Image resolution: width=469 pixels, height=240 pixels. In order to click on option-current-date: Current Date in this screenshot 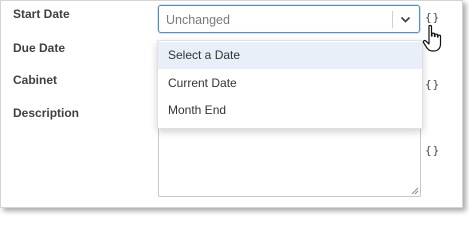, I will do `click(290, 83)`.